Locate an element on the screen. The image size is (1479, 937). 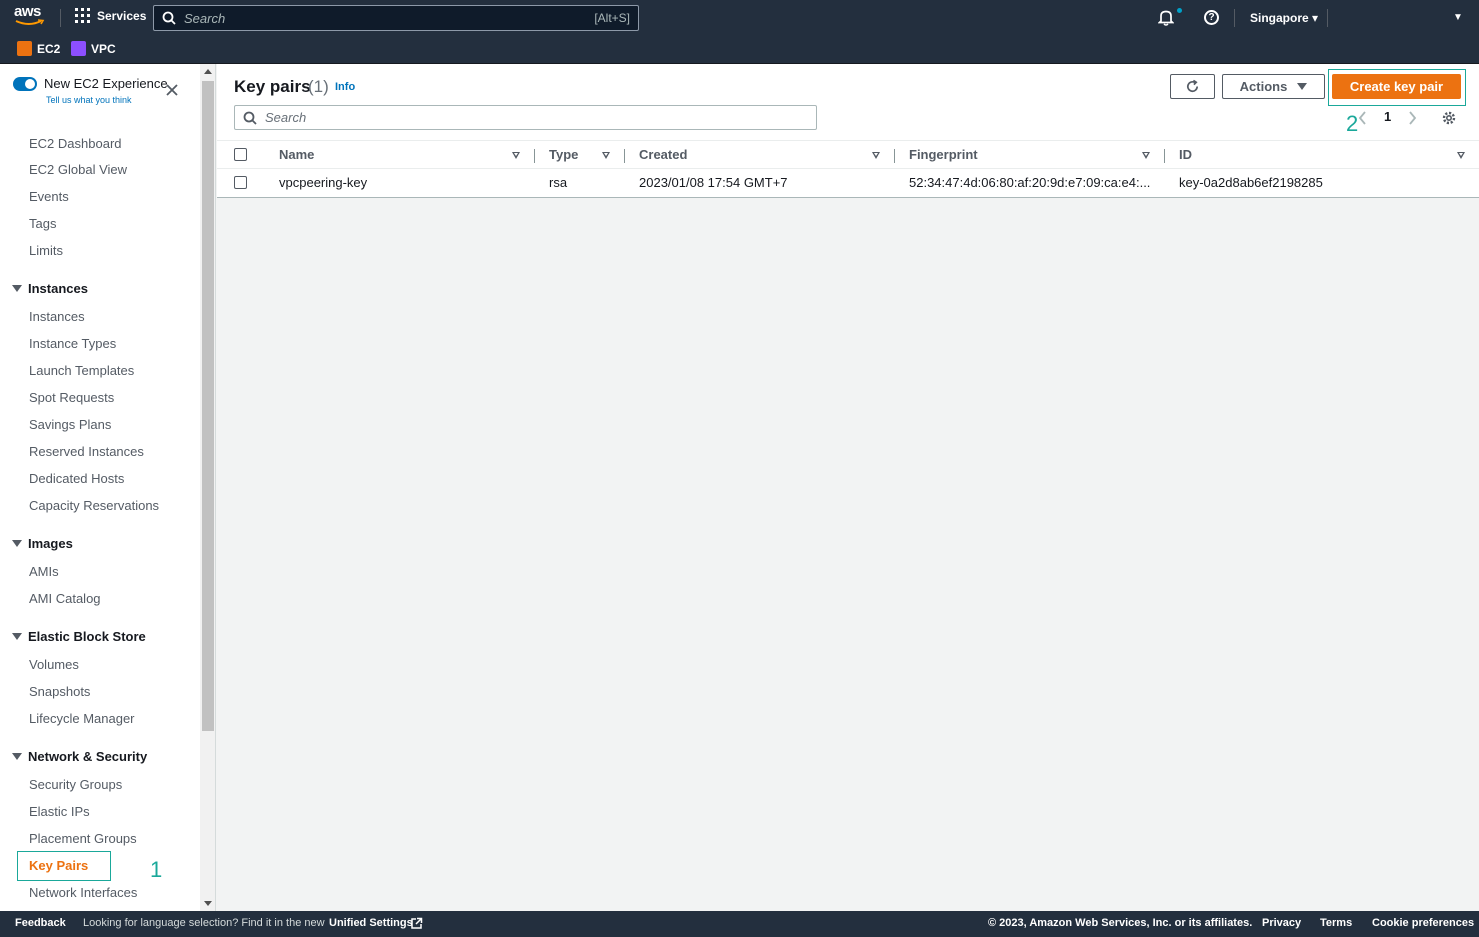
aws-logo: aws is located at coordinates (31, 16).